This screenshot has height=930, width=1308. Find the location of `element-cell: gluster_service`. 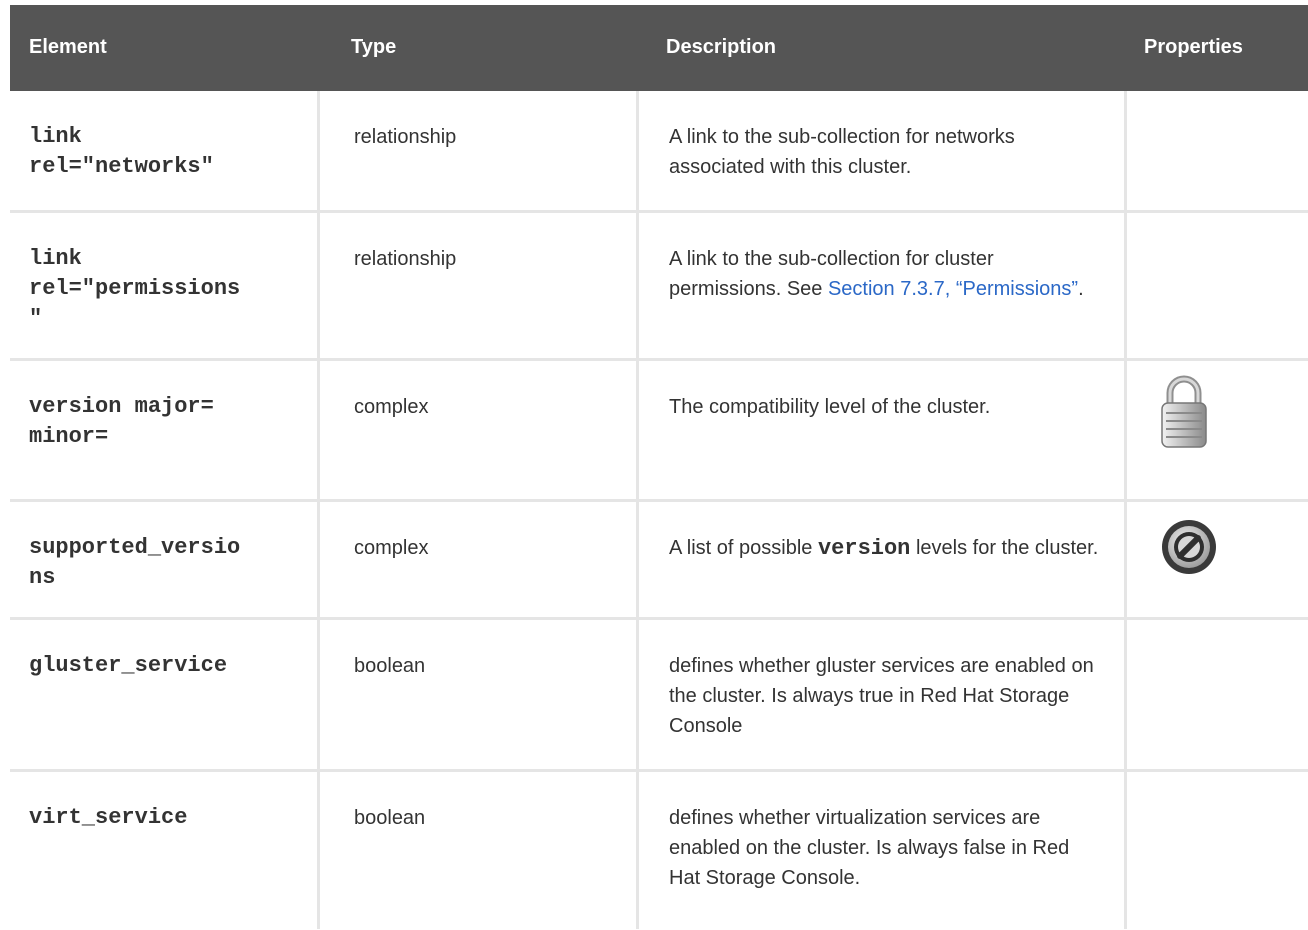

element-cell: gluster_service is located at coordinates (163, 694).